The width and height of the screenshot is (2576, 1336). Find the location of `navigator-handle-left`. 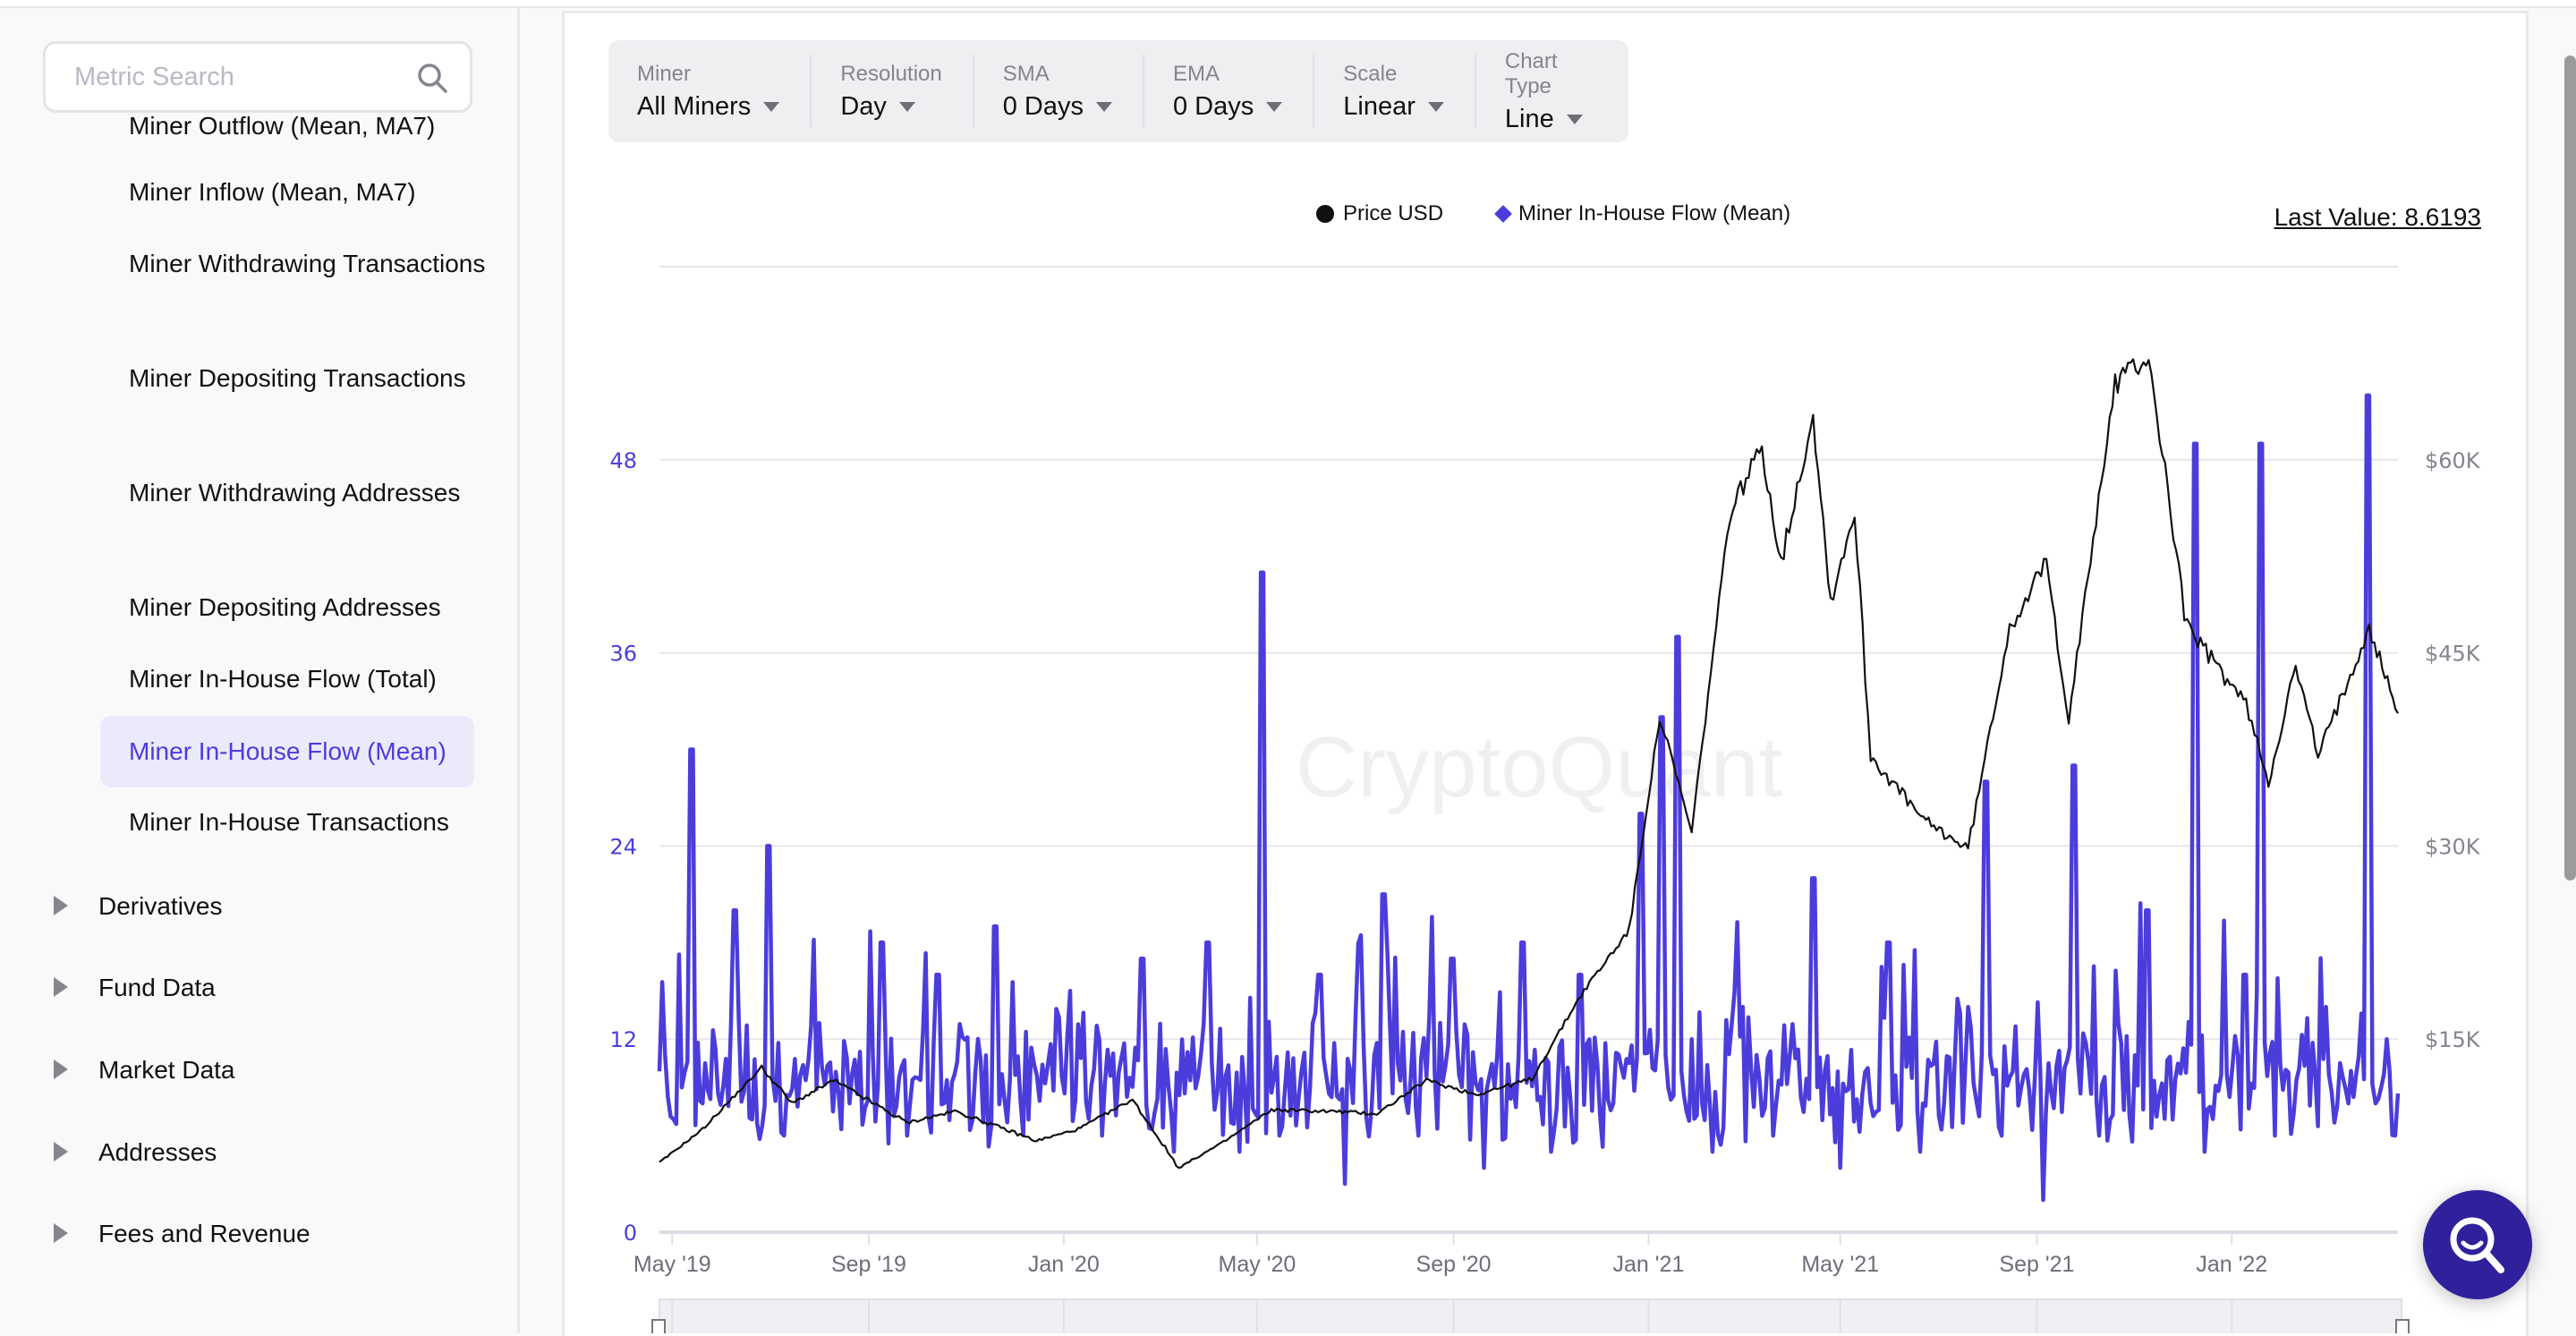

navigator-handle-left is located at coordinates (658, 1326).